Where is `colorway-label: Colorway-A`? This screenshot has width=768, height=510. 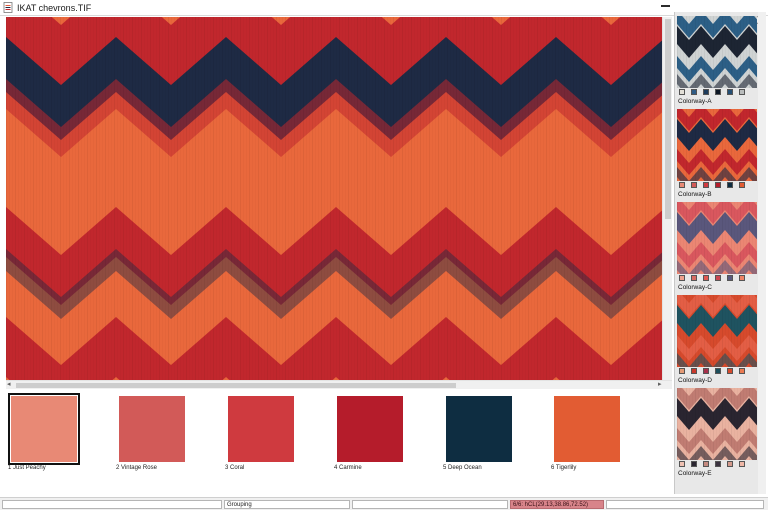 colorway-label: Colorway-A is located at coordinates (695, 101).